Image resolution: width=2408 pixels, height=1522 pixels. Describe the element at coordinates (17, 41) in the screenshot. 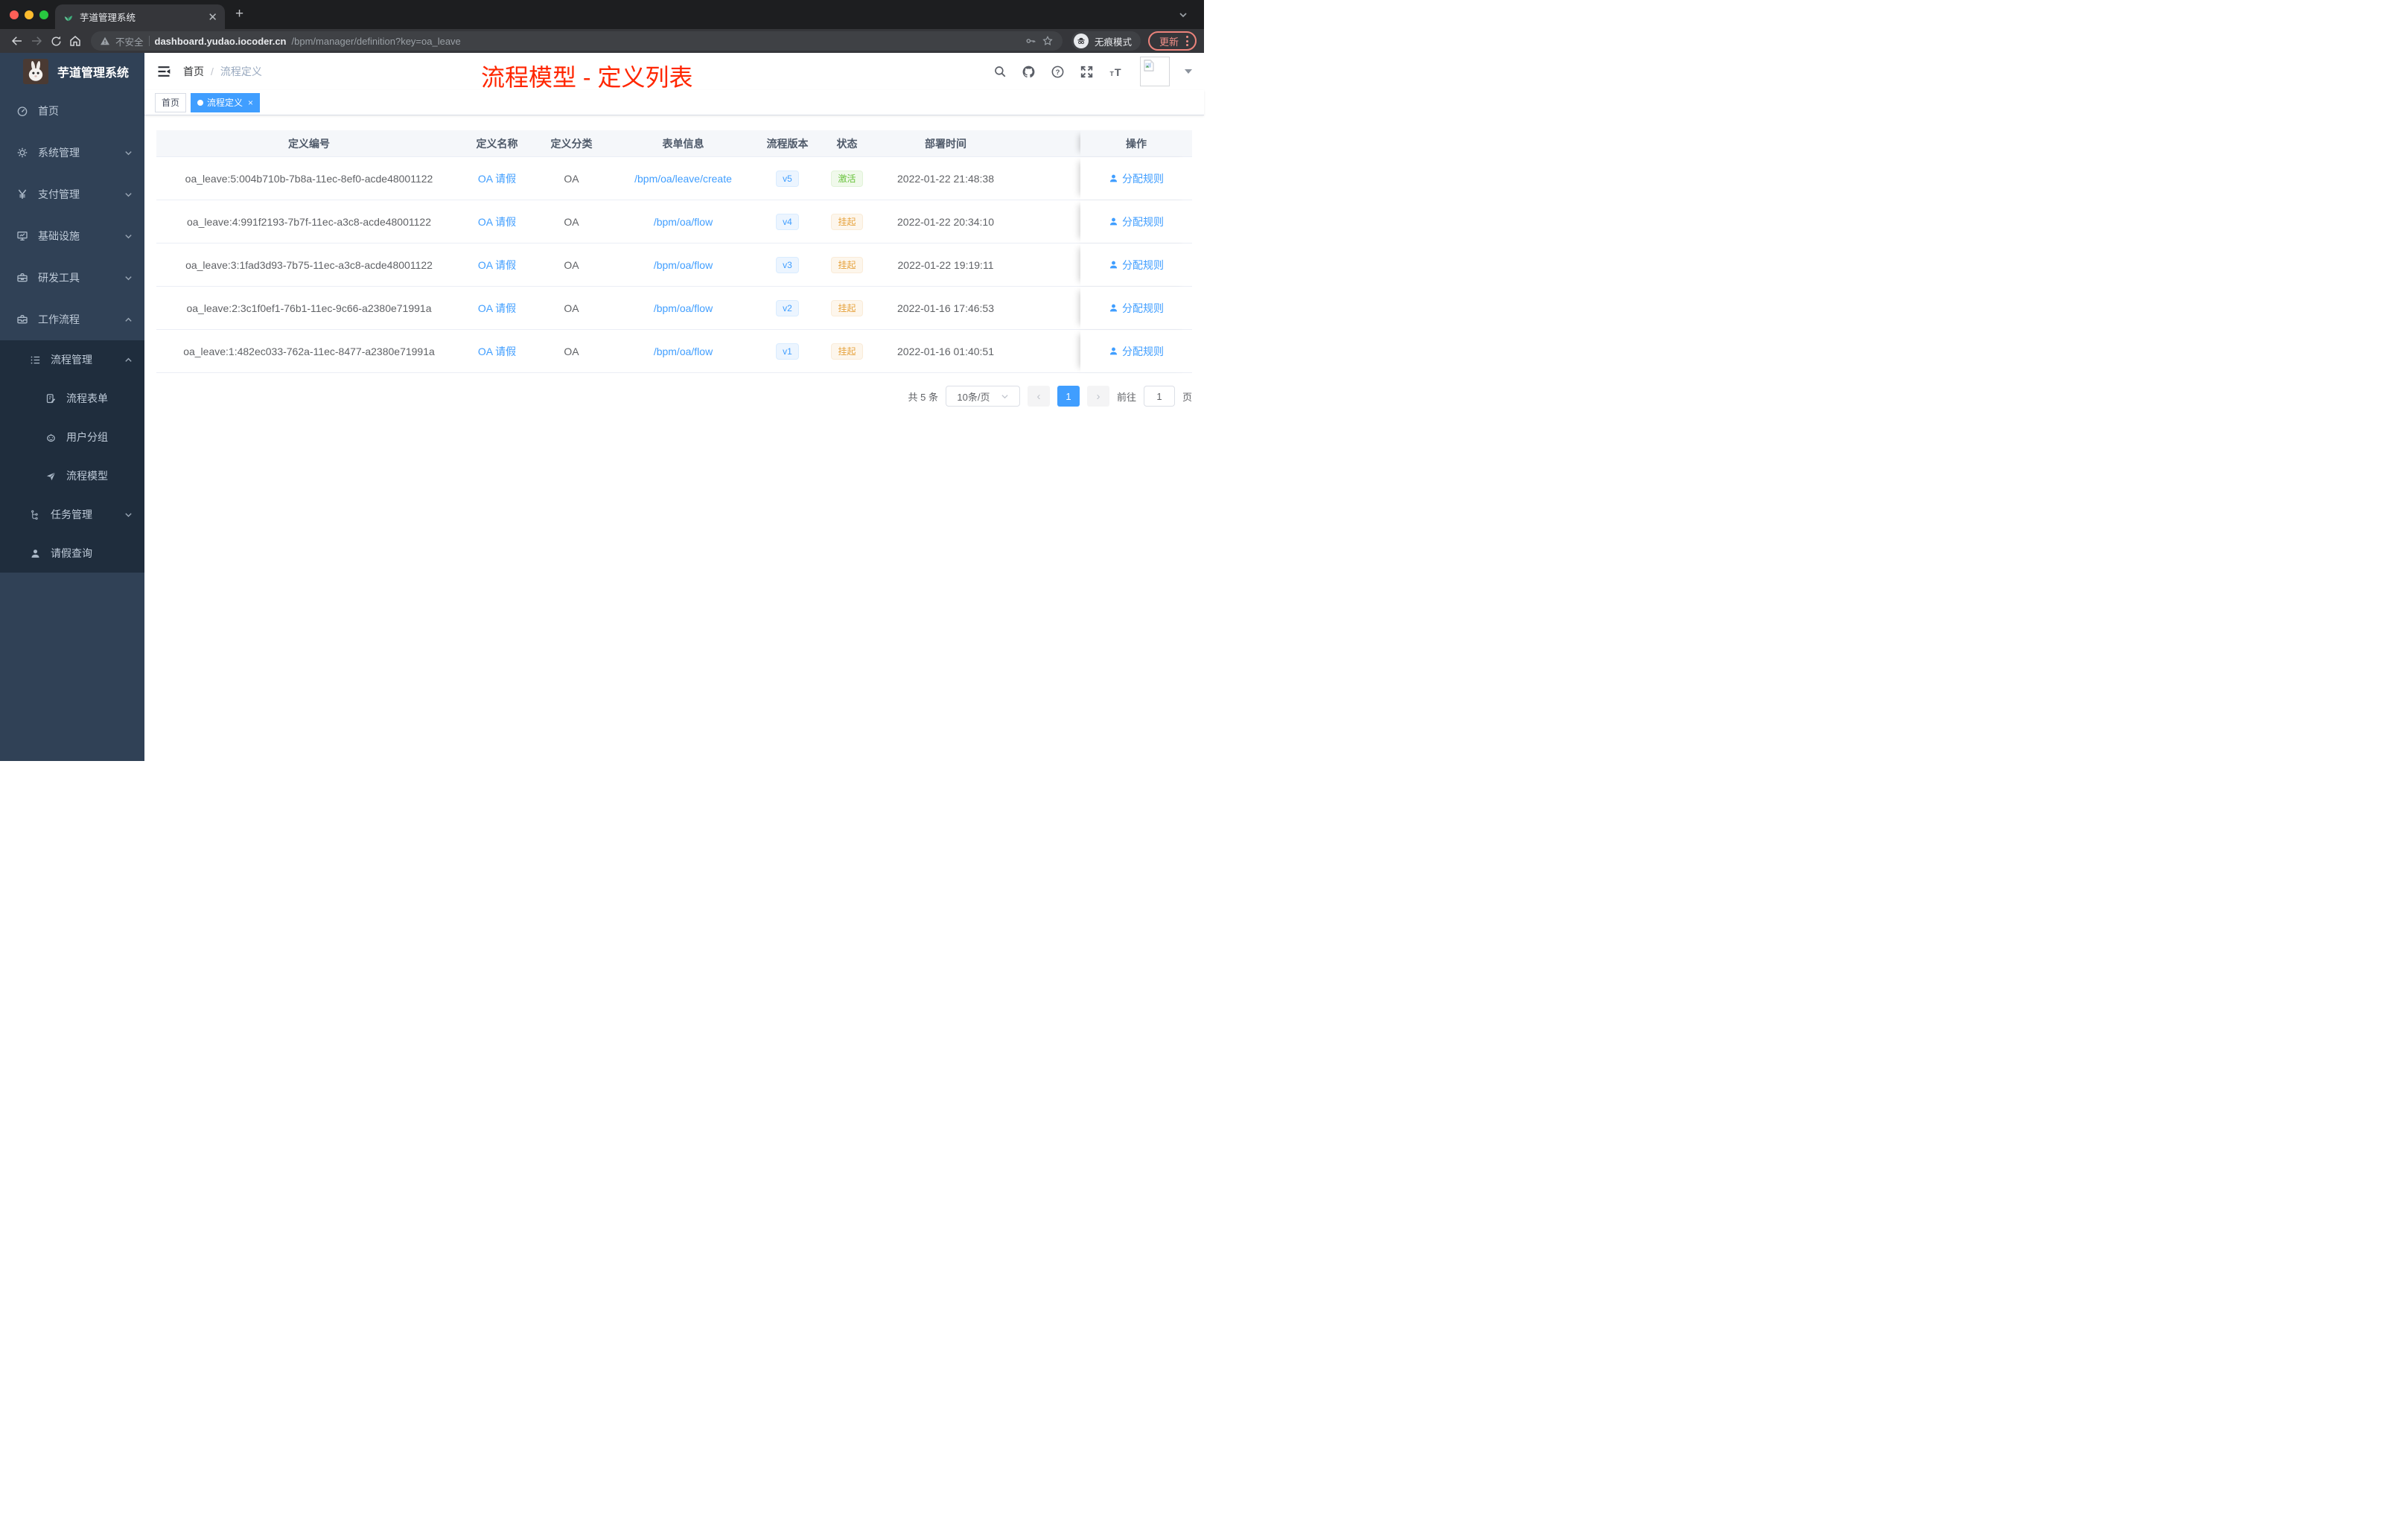

I see `back-icon` at that location.